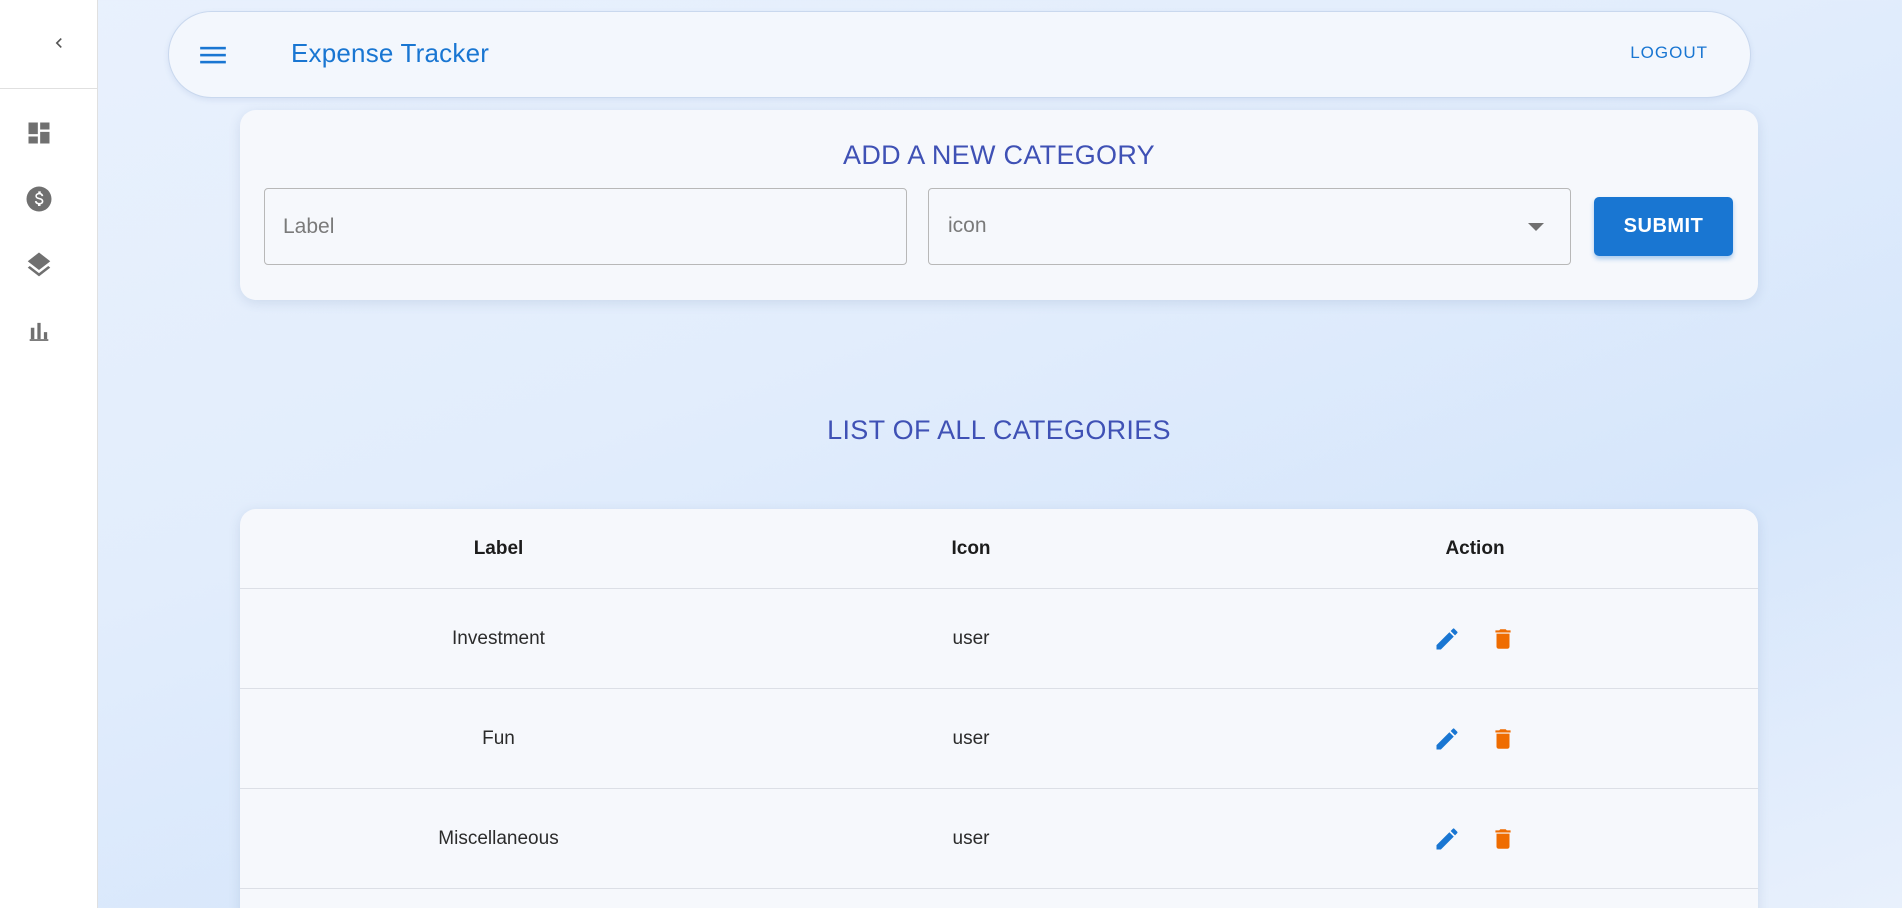 The height and width of the screenshot is (908, 1902). I want to click on table-row: Fun user, so click(999, 739).